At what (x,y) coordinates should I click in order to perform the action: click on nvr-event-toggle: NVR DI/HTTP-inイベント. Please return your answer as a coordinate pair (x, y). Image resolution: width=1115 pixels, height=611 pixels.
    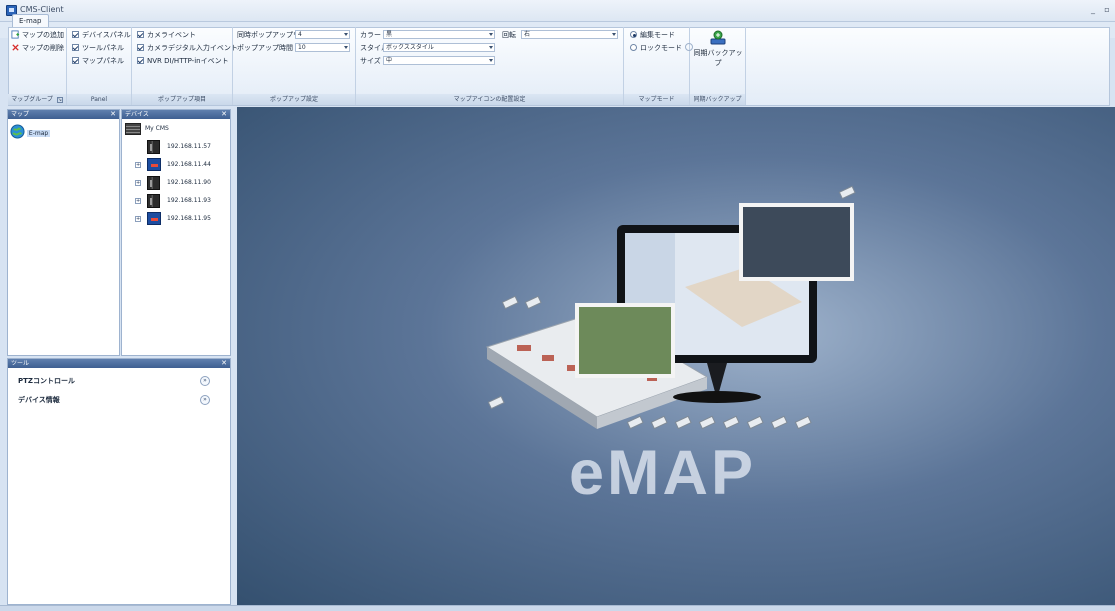
    Looking at the image, I should click on (183, 61).